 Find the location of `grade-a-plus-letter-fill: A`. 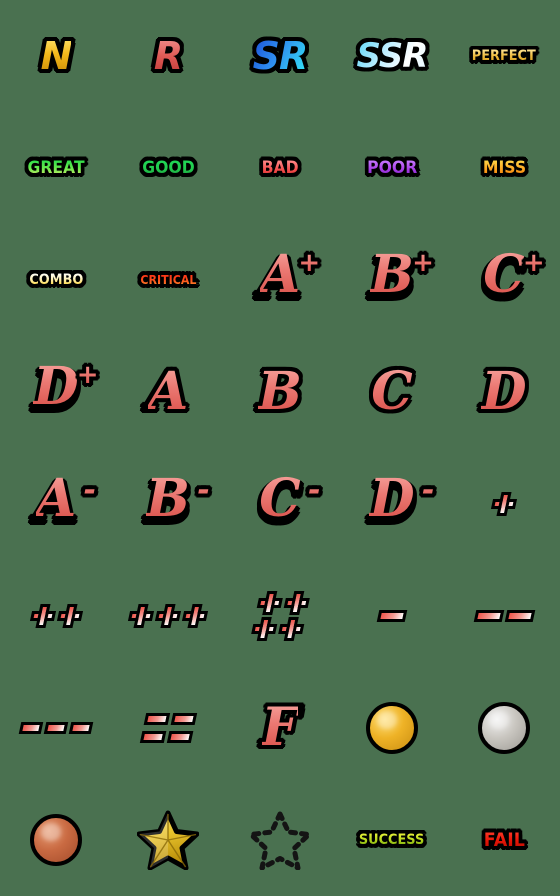

grade-a-plus-letter-fill: A is located at coordinates (280, 274).